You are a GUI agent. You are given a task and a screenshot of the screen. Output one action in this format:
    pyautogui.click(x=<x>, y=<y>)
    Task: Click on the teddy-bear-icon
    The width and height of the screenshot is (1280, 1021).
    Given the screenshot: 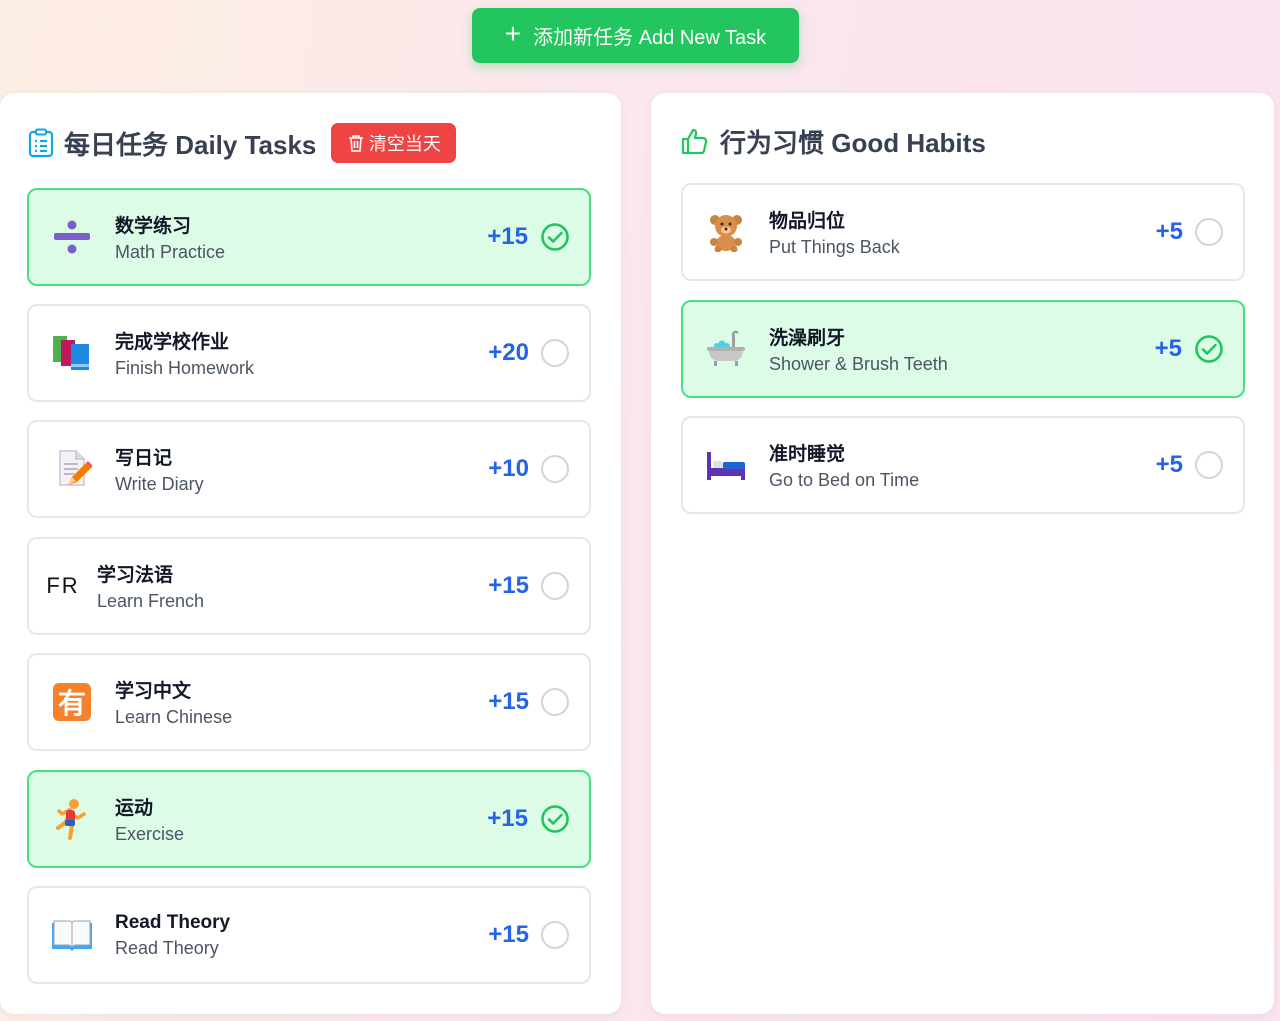 What is the action you would take?
    pyautogui.click(x=726, y=232)
    